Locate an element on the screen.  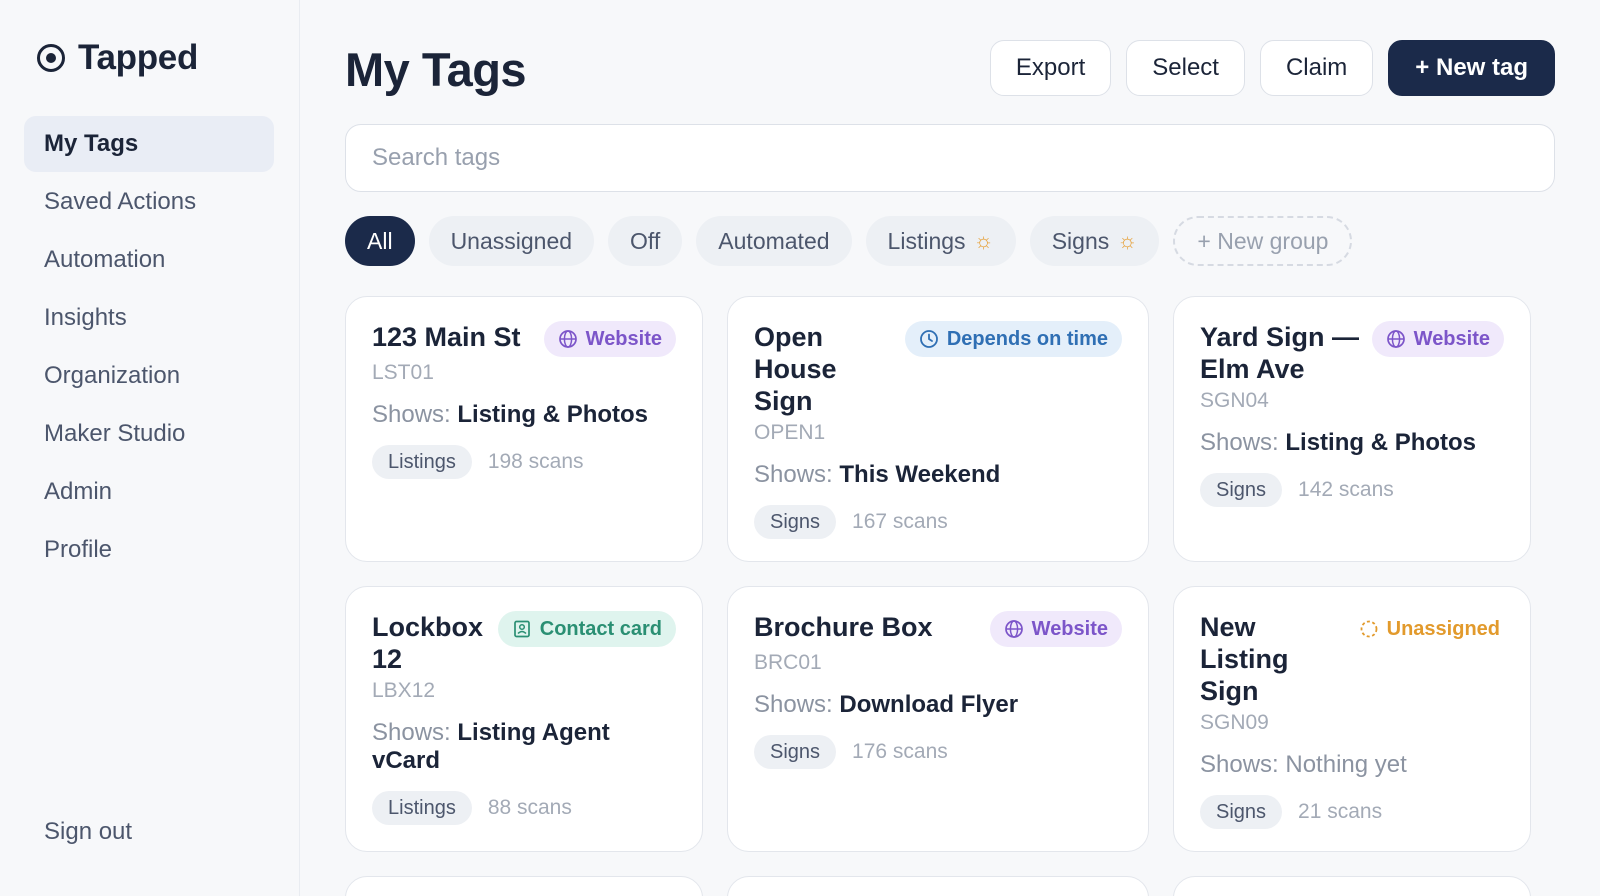
sidebar-item-label: Admin is located at coordinates (78, 491).